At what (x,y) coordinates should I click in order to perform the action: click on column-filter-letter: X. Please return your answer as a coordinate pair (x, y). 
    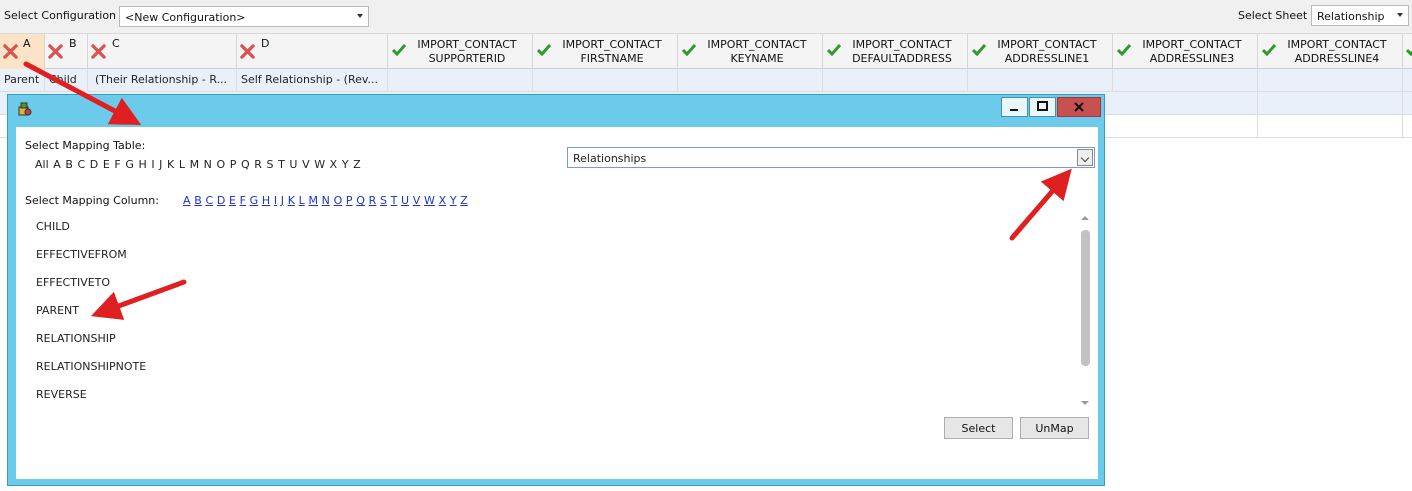
    Looking at the image, I should click on (443, 200).